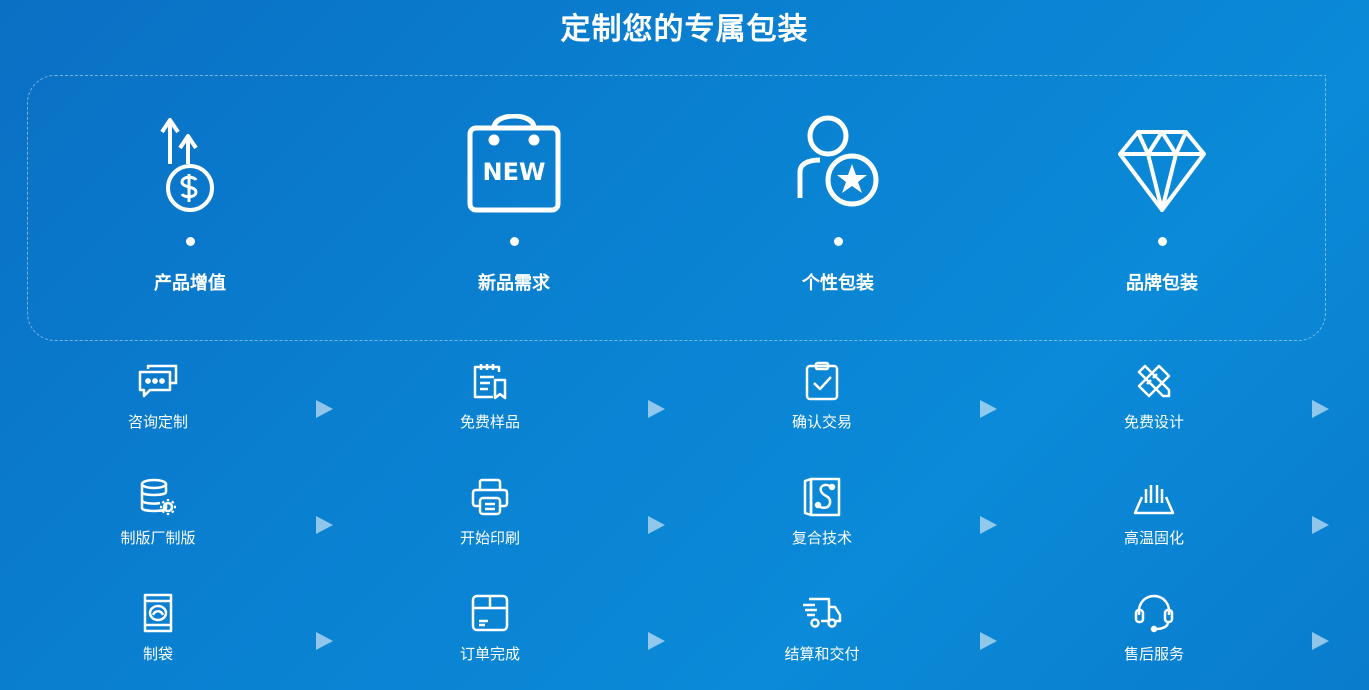 The image size is (1369, 690). Describe the element at coordinates (490, 497) in the screenshot. I see `printer-icon` at that location.